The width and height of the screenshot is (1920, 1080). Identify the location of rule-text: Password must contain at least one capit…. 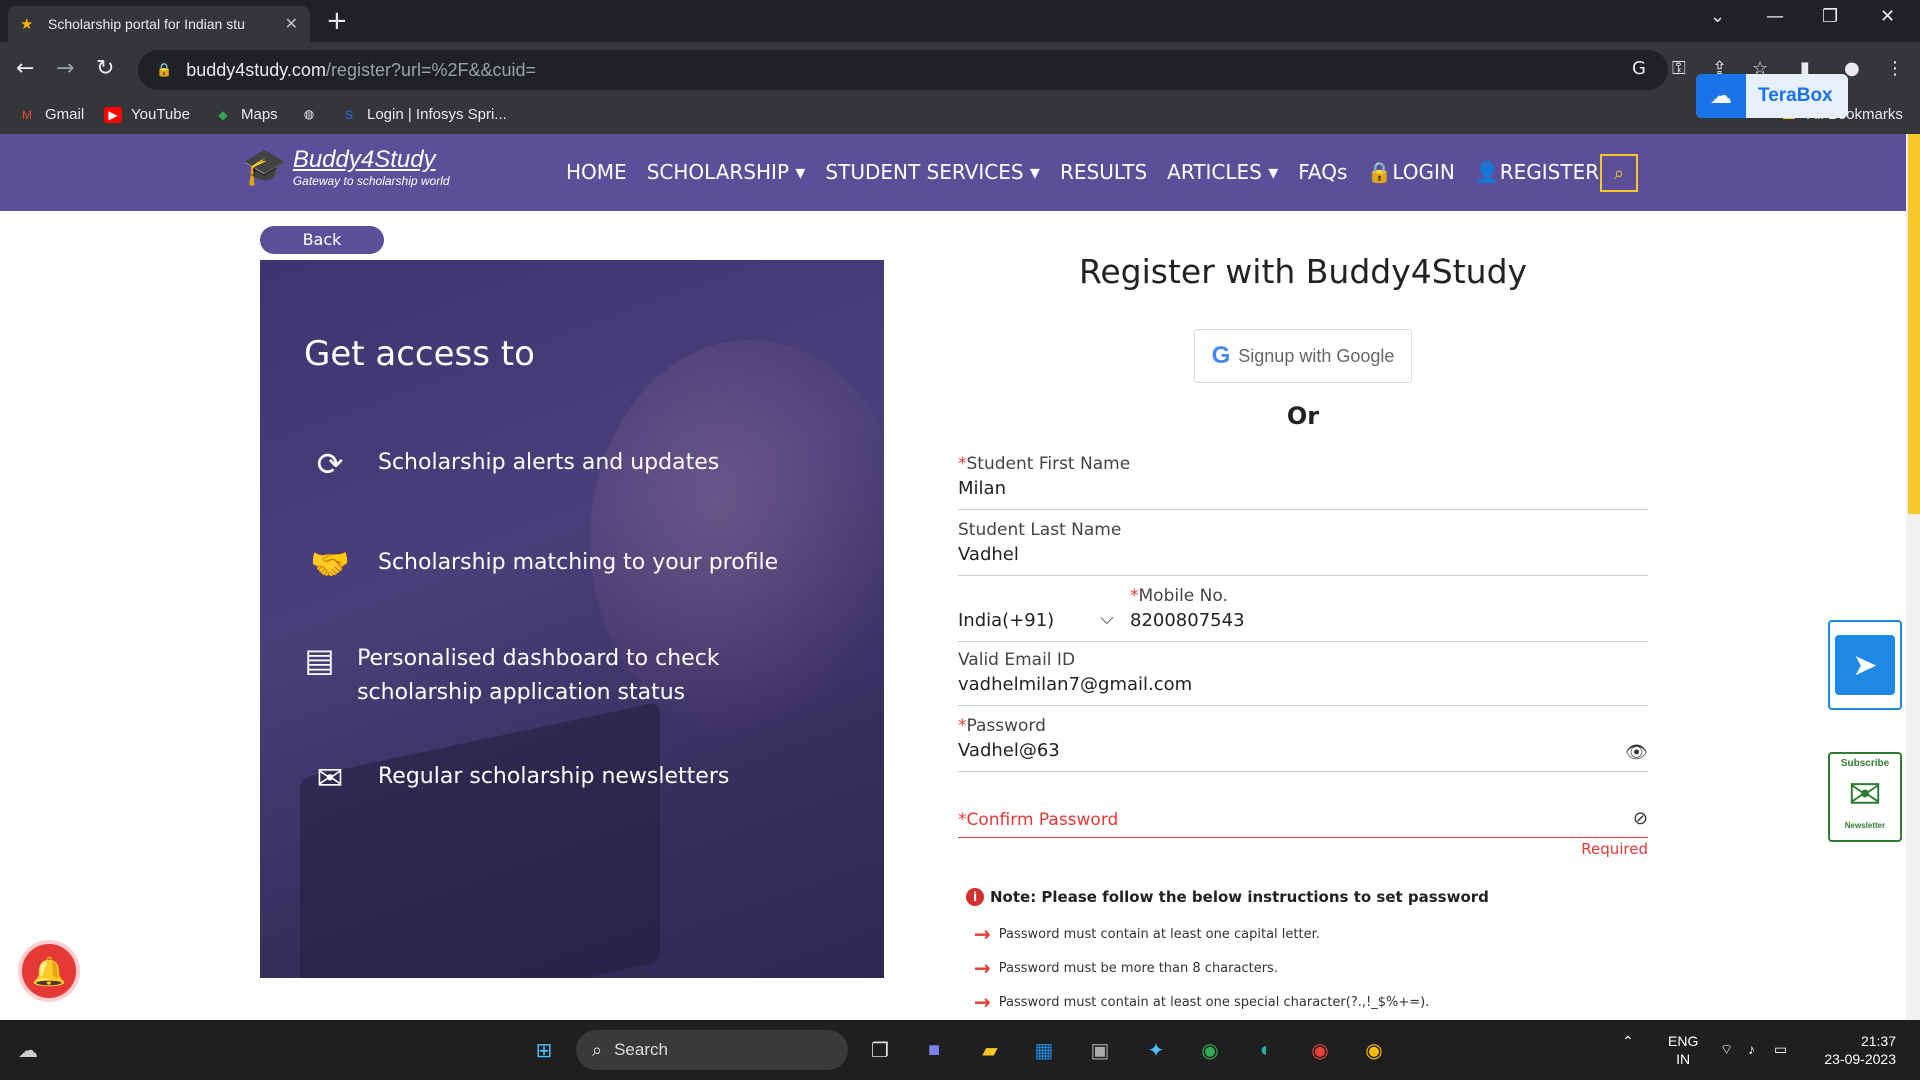
(1159, 934).